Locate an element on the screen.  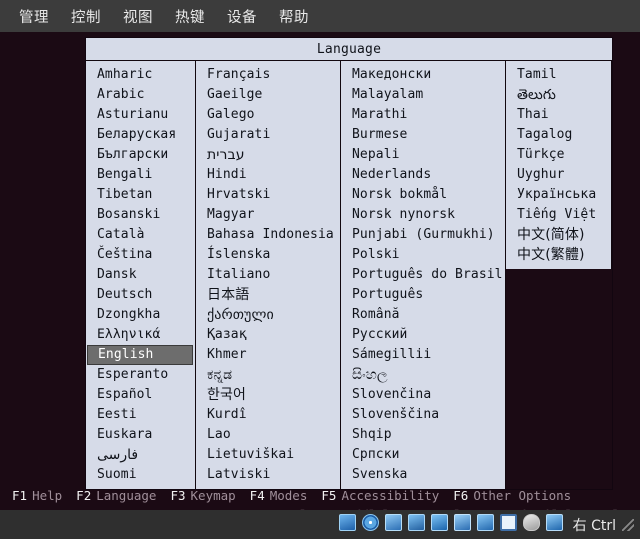
function-key-f4: F4 Modes is located at coordinates (279, 495).